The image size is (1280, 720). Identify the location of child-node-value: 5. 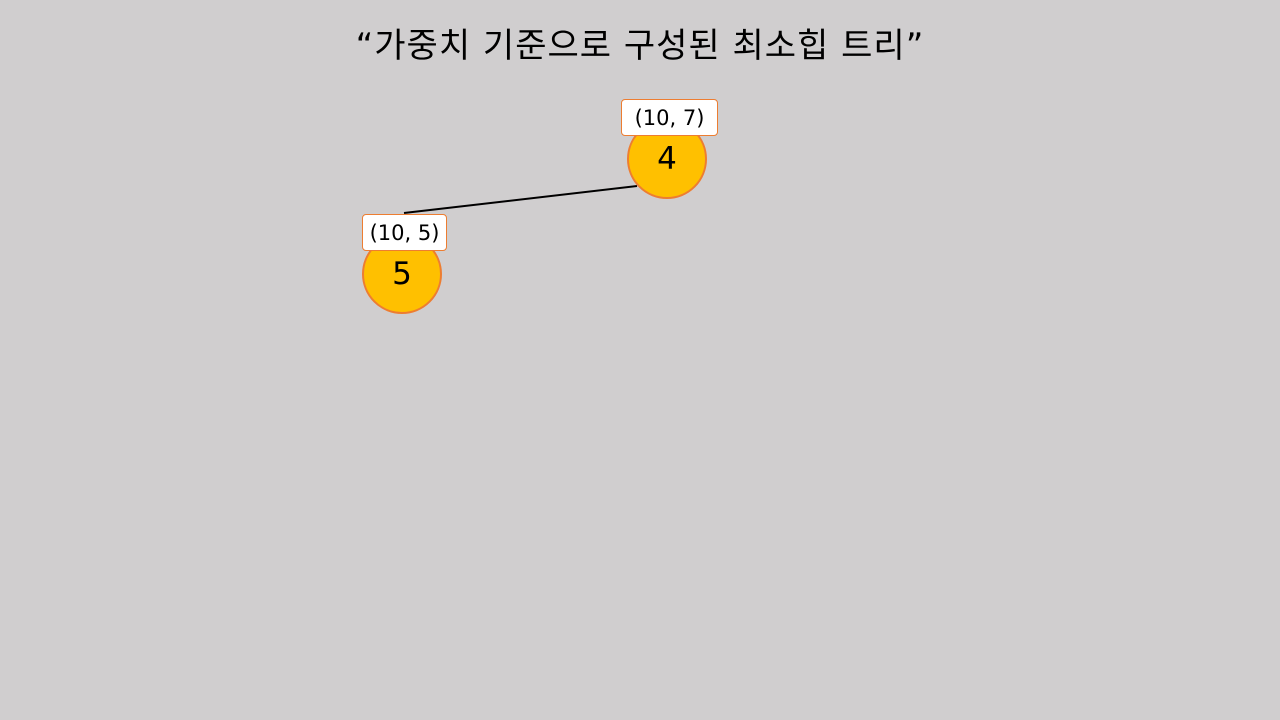
(402, 274).